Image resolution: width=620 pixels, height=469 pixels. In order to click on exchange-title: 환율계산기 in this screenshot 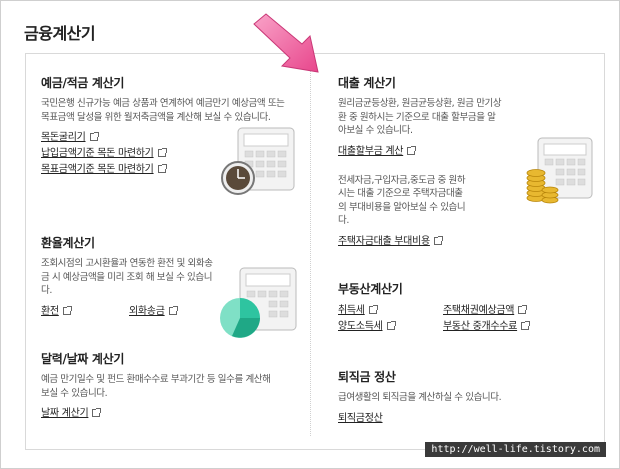, I will do `click(68, 243)`.